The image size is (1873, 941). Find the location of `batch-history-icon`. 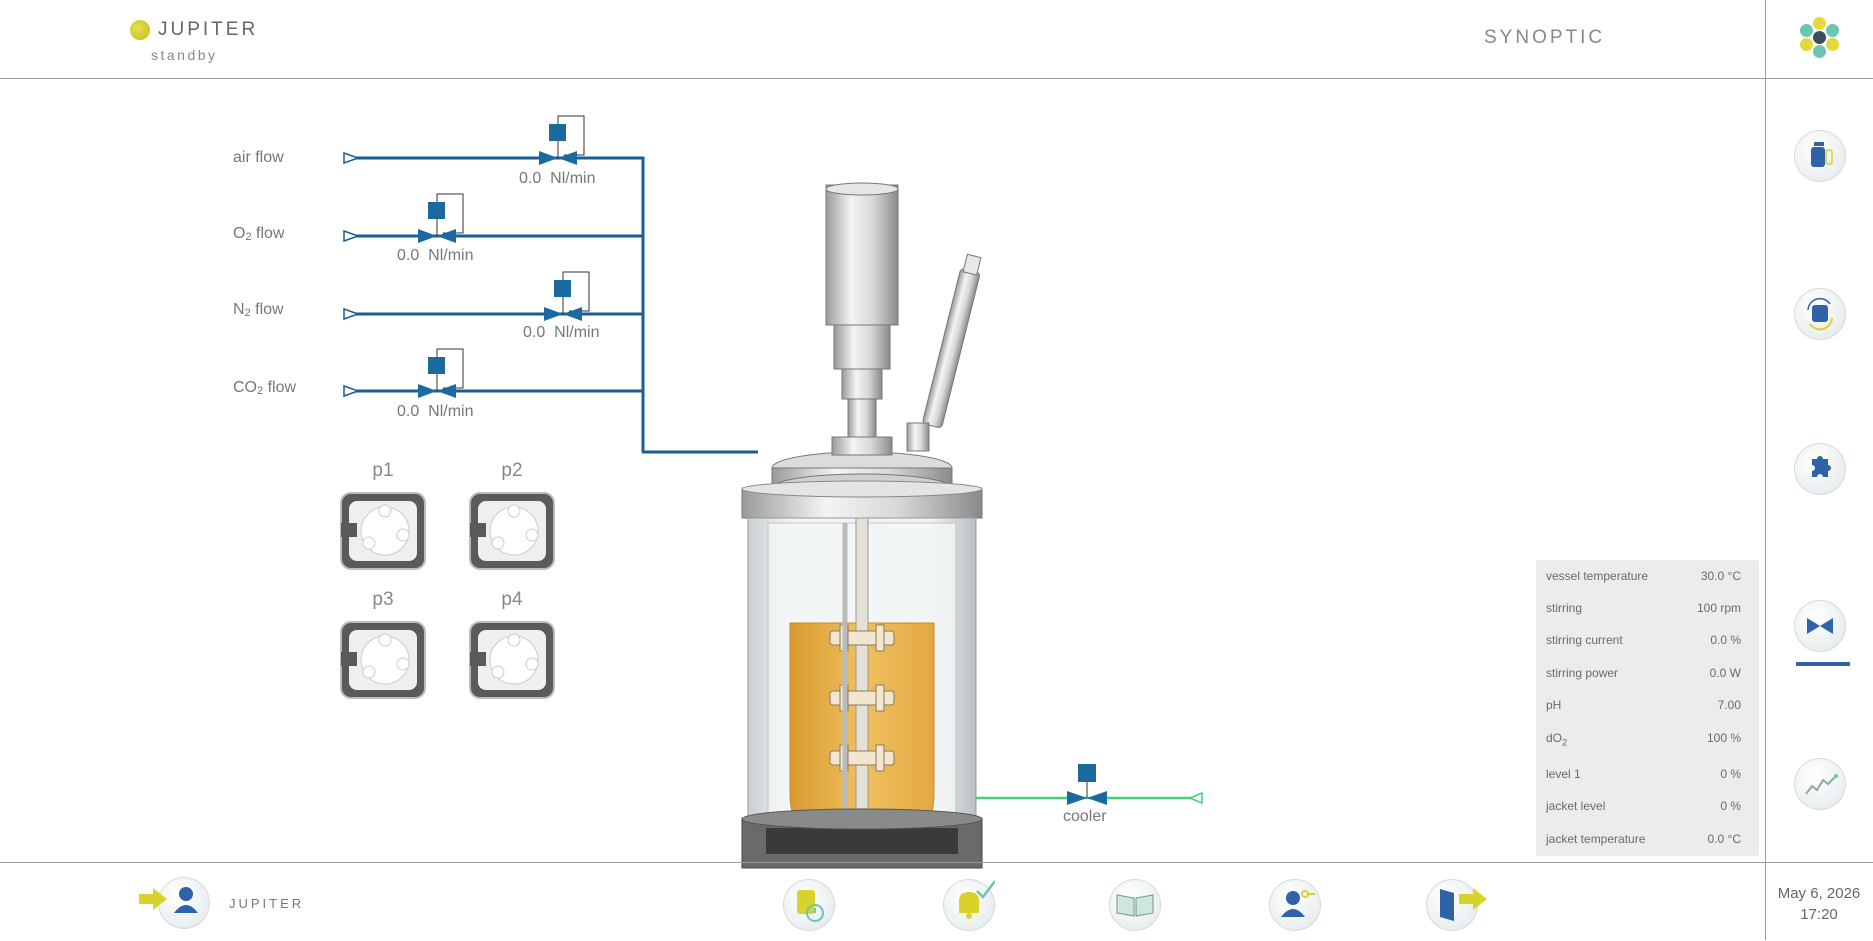

batch-history-icon is located at coordinates (810, 906).